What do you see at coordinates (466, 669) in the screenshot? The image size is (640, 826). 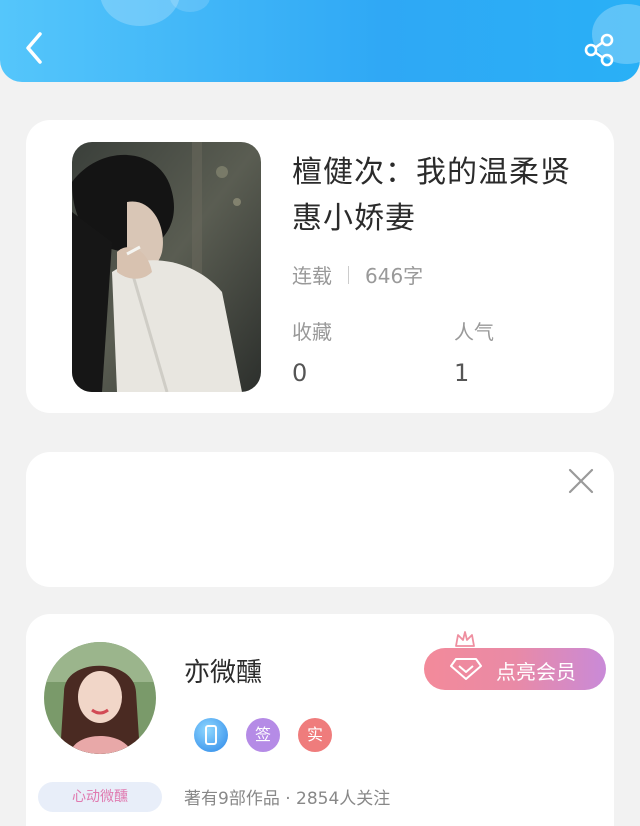 I see `diamond-icon` at bounding box center [466, 669].